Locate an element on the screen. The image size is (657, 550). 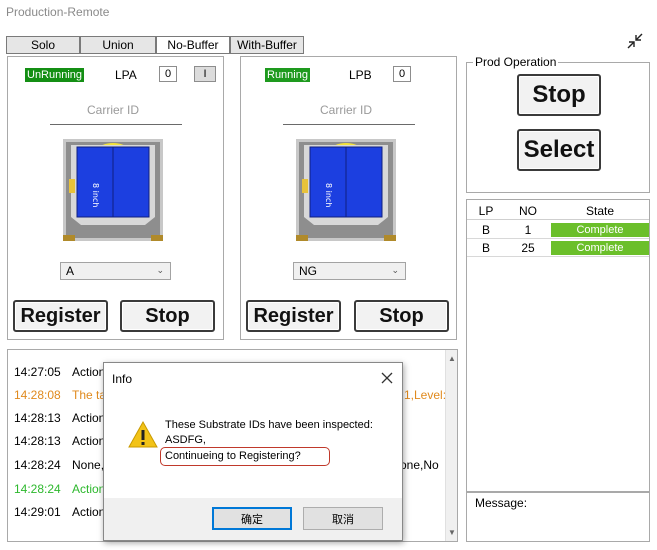
column-header-no: NO is located at coordinates (528, 211).